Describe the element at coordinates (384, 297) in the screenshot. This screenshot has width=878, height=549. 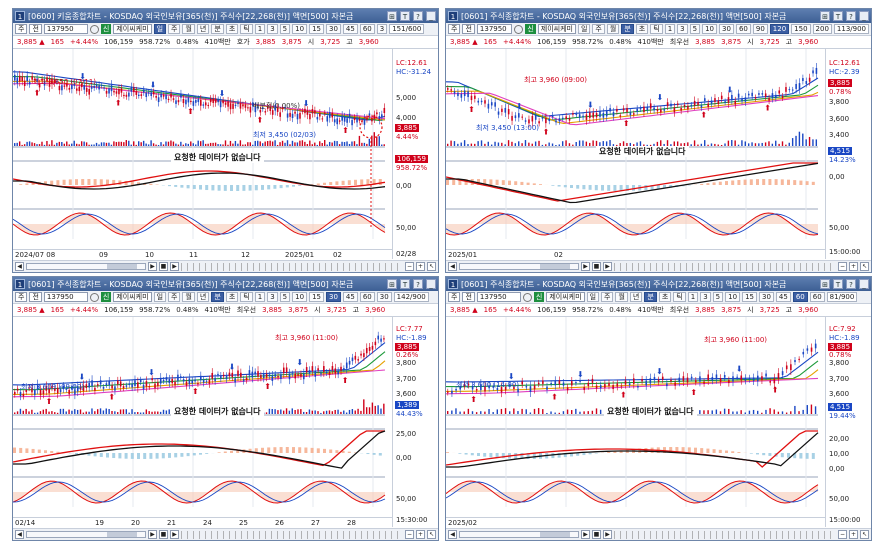
I see `interval-custom: 30` at that location.